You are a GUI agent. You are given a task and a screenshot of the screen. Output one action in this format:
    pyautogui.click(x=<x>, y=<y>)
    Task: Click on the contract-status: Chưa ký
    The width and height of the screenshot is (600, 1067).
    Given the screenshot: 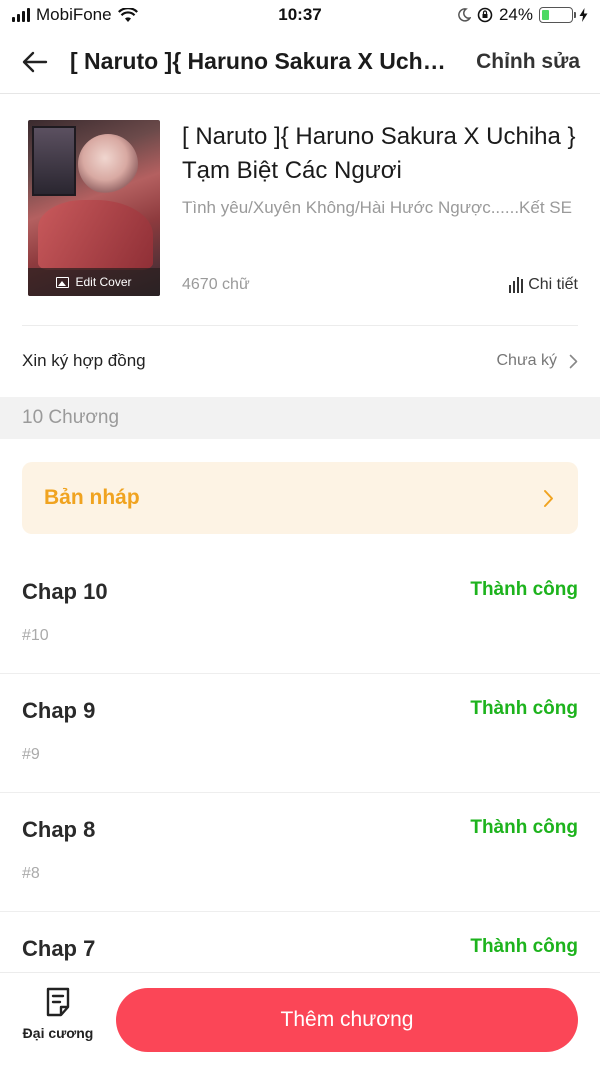 What is the action you would take?
    pyautogui.click(x=537, y=361)
    